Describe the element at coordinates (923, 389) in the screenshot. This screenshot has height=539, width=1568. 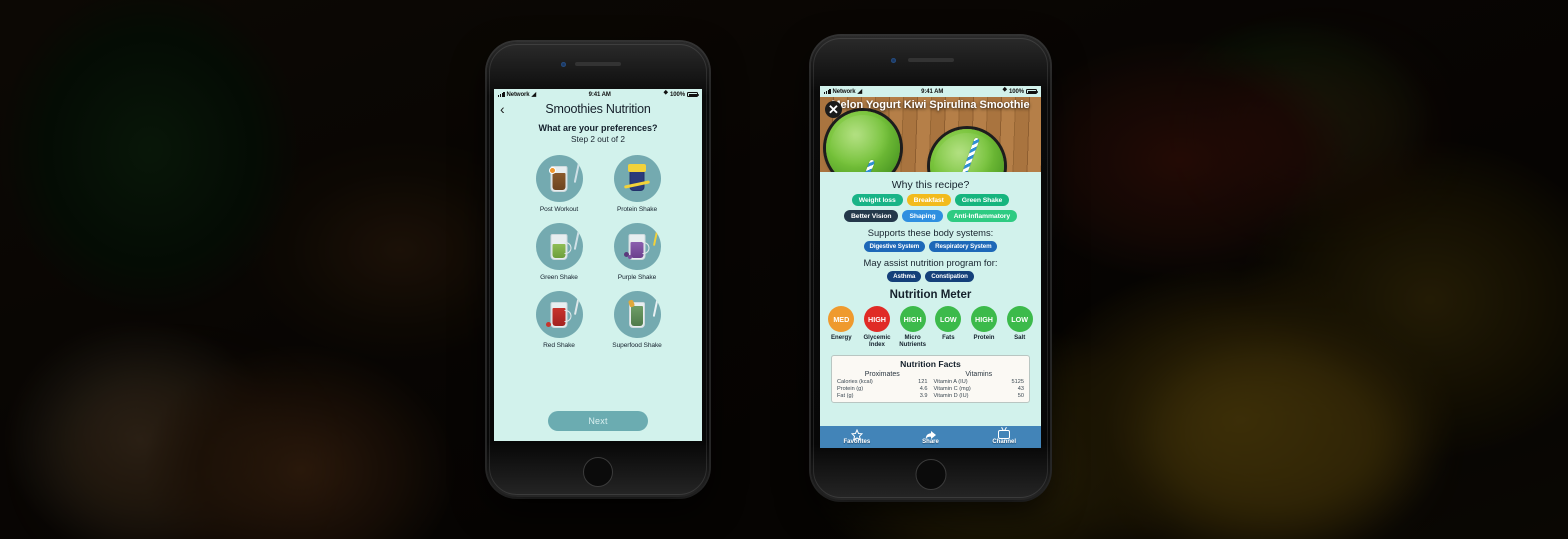
I see `nutrient-value: 4.6` at that location.